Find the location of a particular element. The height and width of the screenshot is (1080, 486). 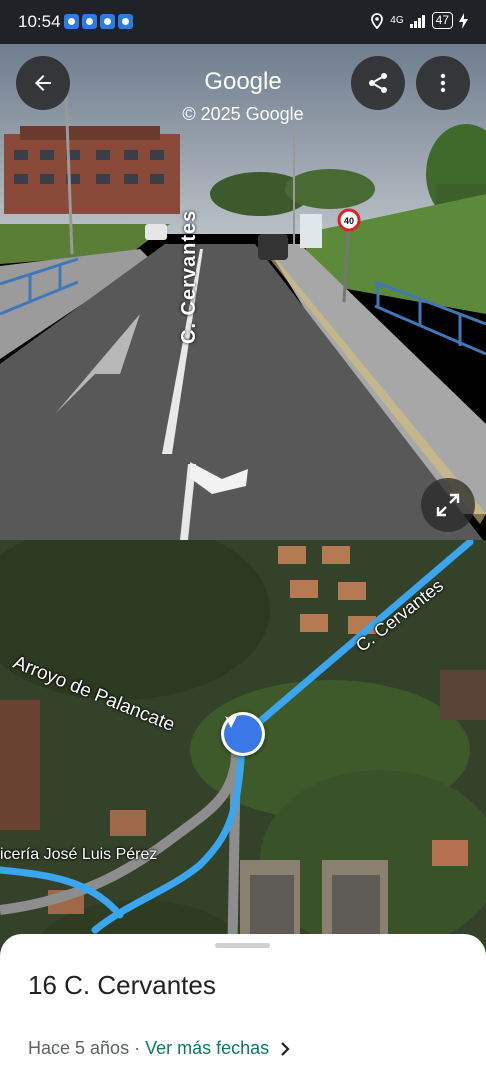

direction-arrow-icon is located at coordinates (243, 734).